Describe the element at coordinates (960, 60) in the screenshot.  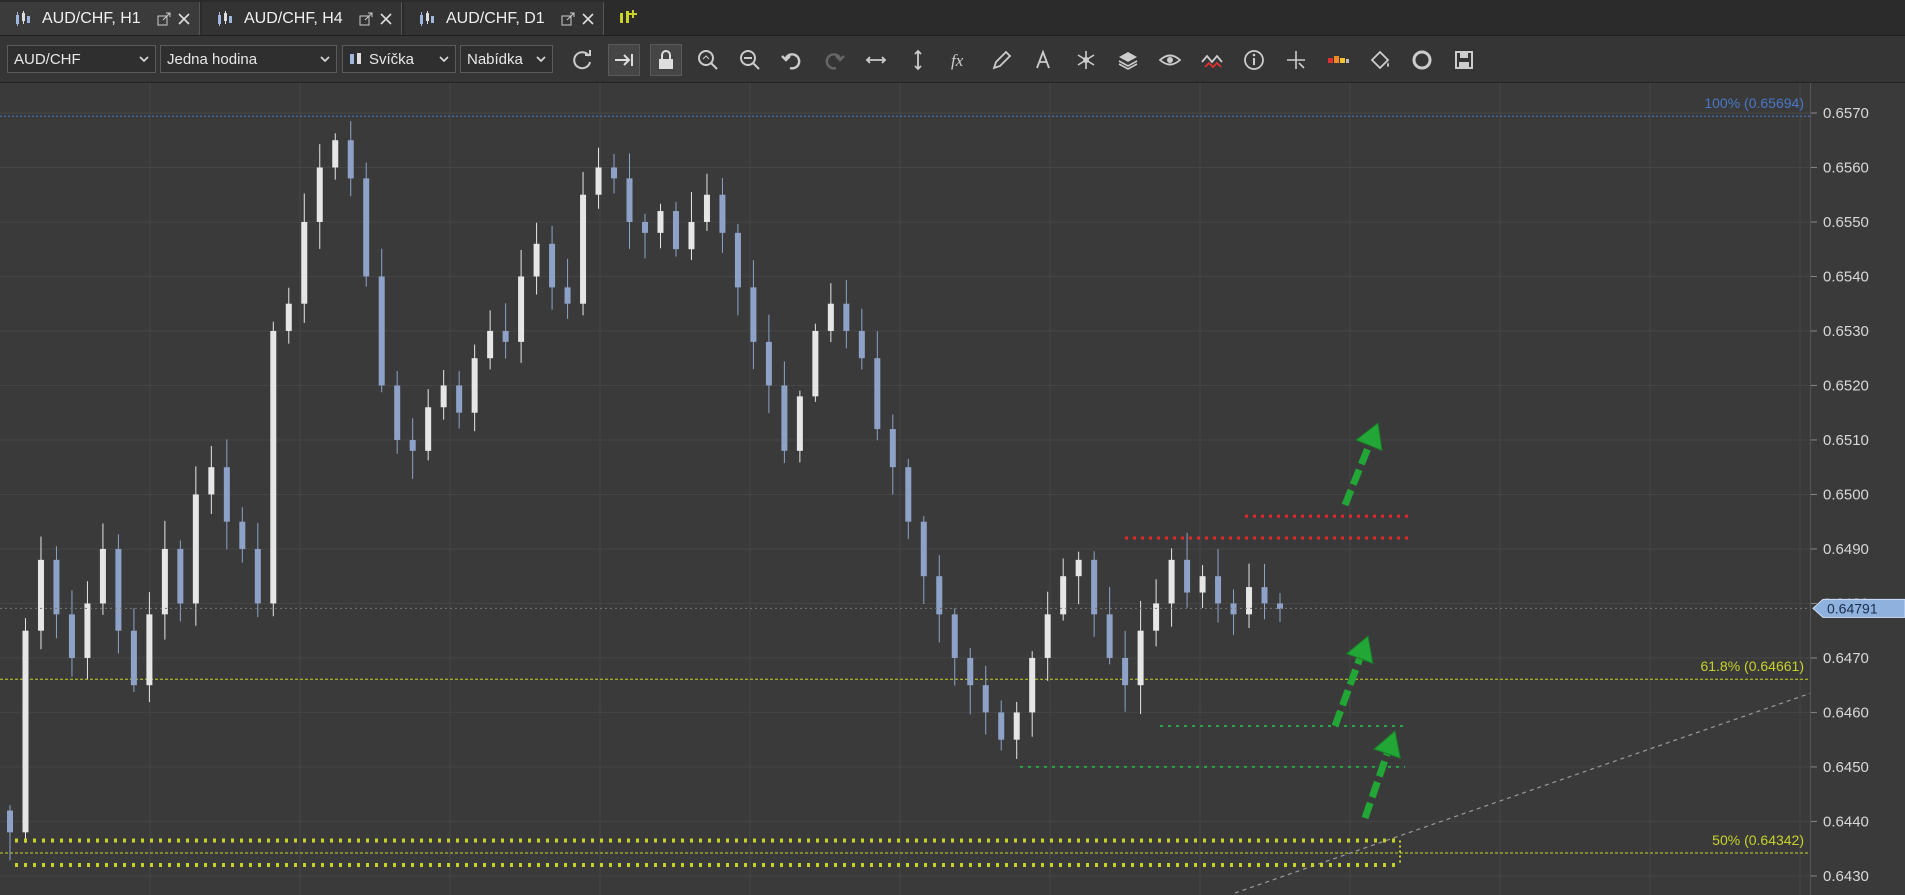
I see `indicator-button: fx` at that location.